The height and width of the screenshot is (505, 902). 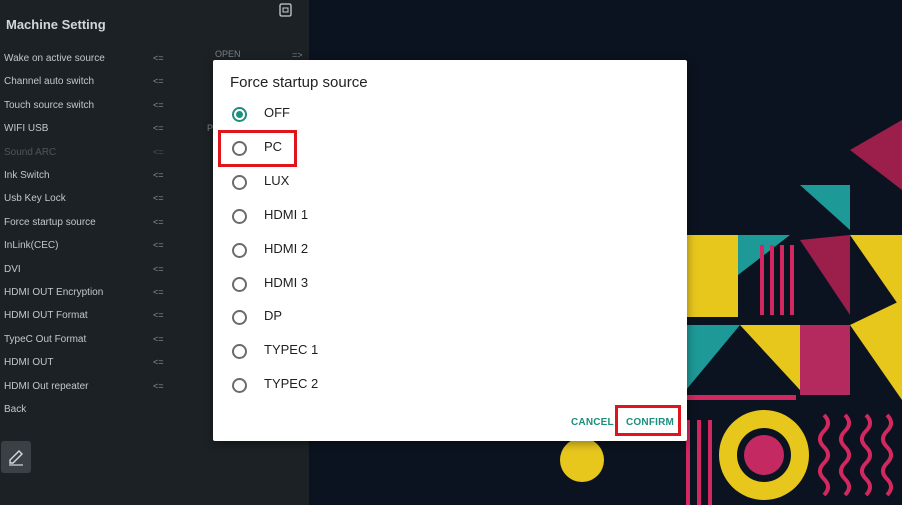 What do you see at coordinates (592, 422) in the screenshot?
I see `cancel-button: CANCEL` at bounding box center [592, 422].